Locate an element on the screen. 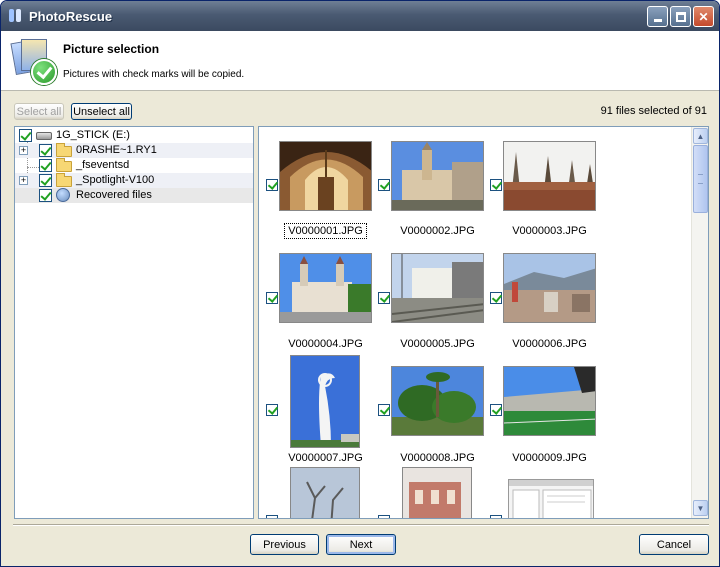  filename-text: V0000001.JPG is located at coordinates (325, 231).